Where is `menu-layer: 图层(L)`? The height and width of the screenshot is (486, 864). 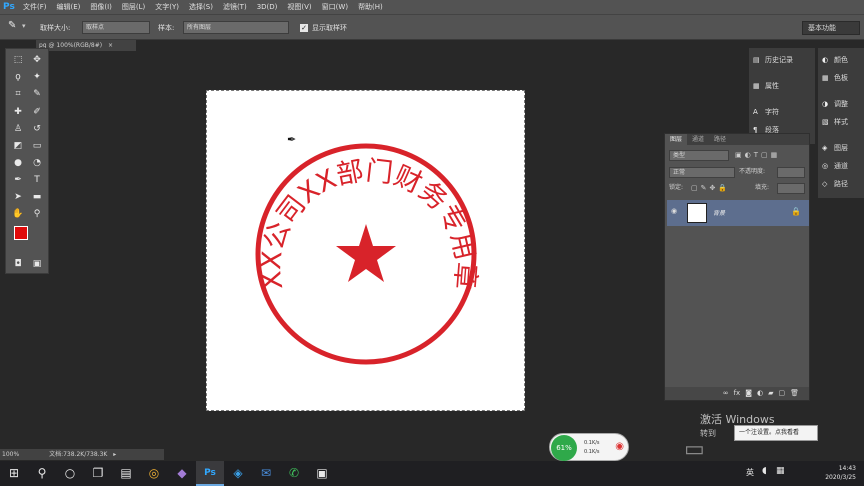
menu-layer: 图层(L) is located at coordinates (133, 7).